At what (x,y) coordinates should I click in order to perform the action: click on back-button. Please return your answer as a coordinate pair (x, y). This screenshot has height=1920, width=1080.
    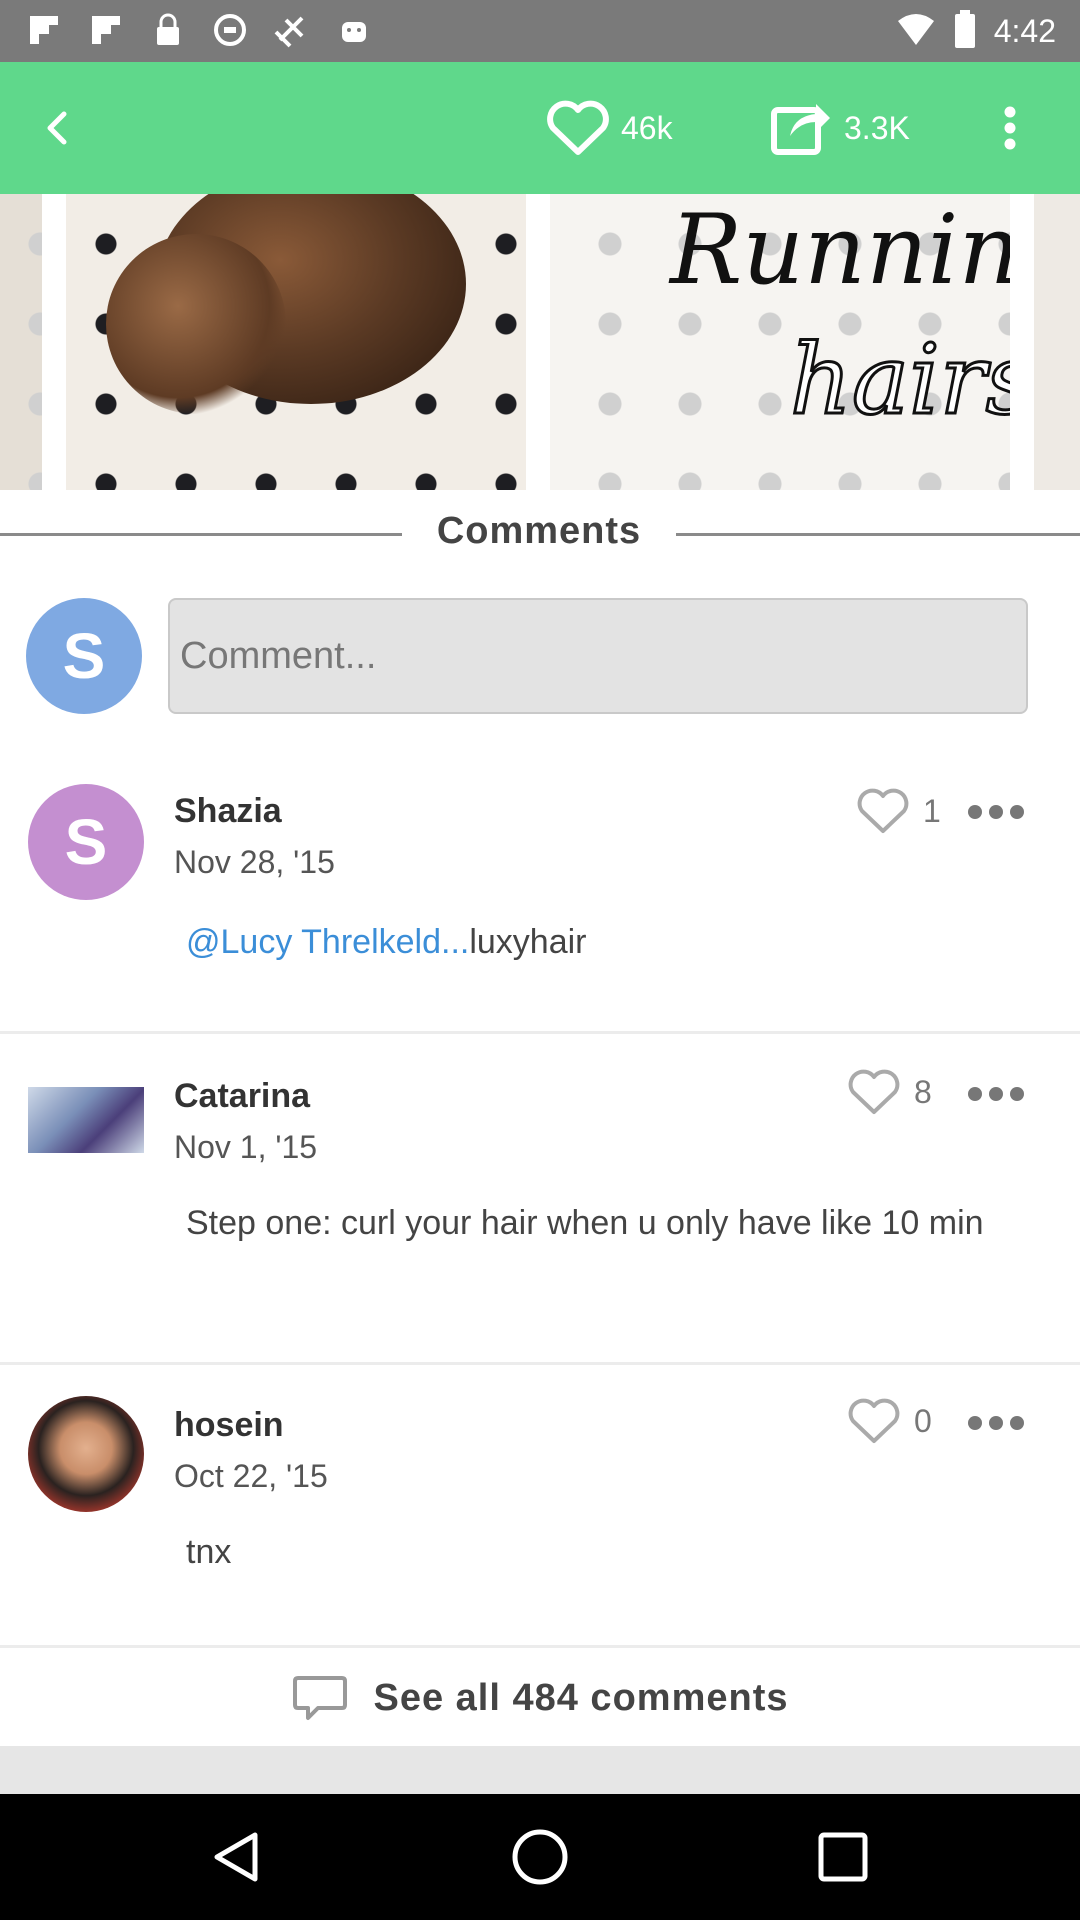
    Looking at the image, I should click on (58, 128).